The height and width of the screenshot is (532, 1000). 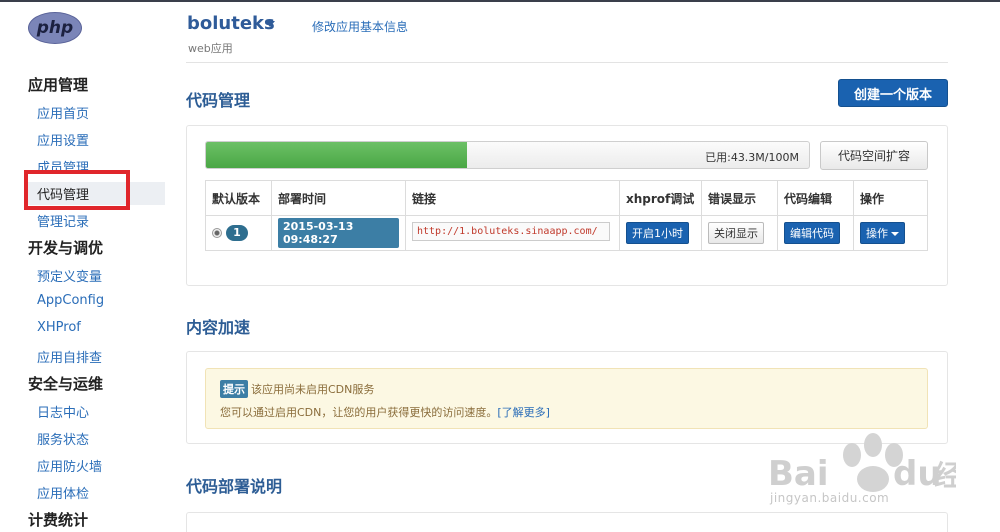 What do you see at coordinates (218, 327) in the screenshot?
I see `cdn-title: 内容加速` at bounding box center [218, 327].